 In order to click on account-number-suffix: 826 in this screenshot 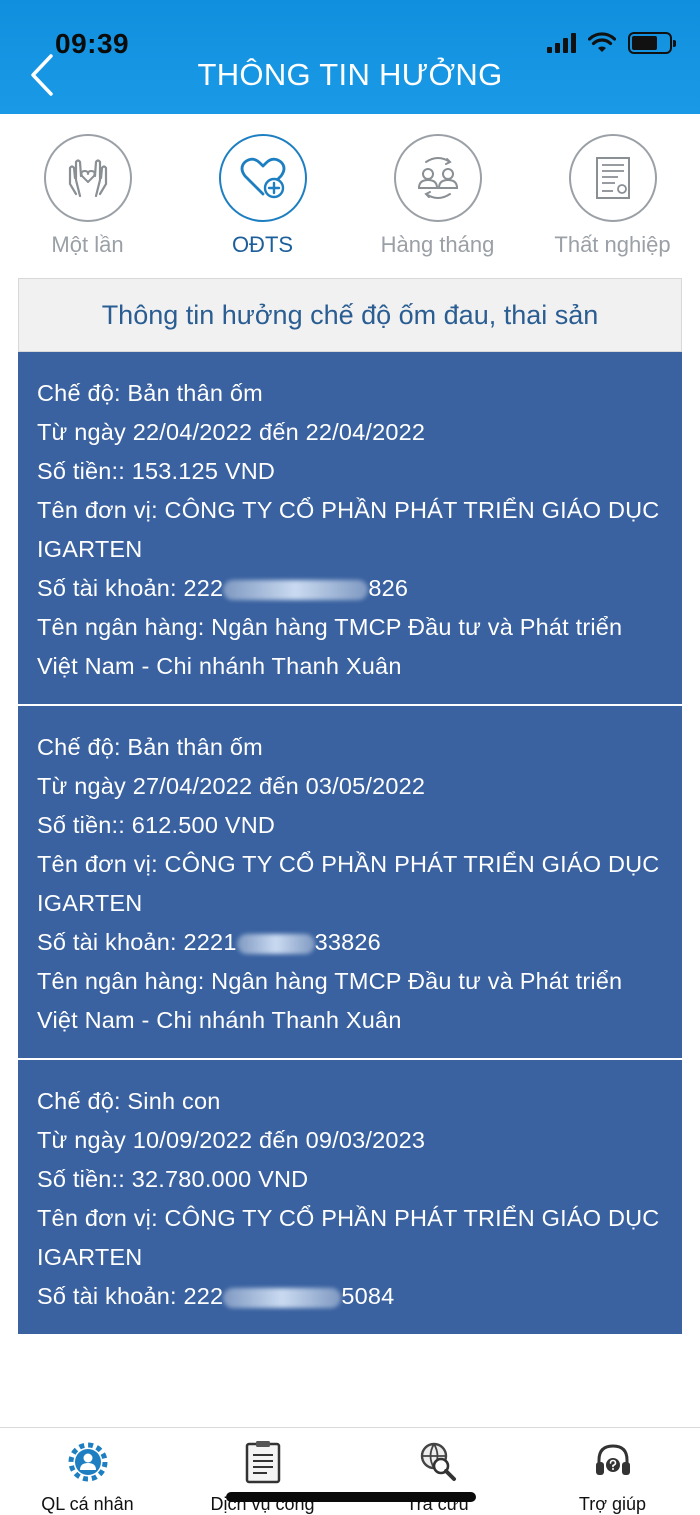, I will do `click(388, 588)`.